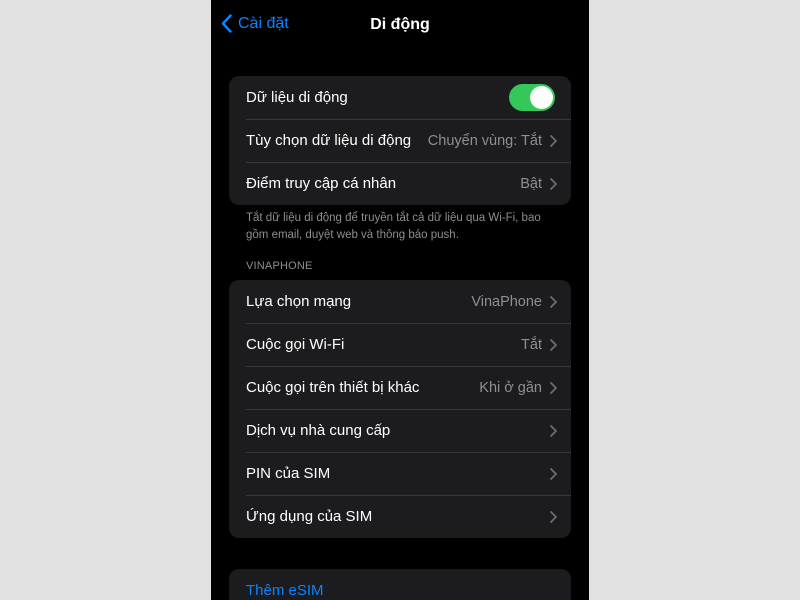 The height and width of the screenshot is (600, 800). I want to click on toggle-knob, so click(541, 97).